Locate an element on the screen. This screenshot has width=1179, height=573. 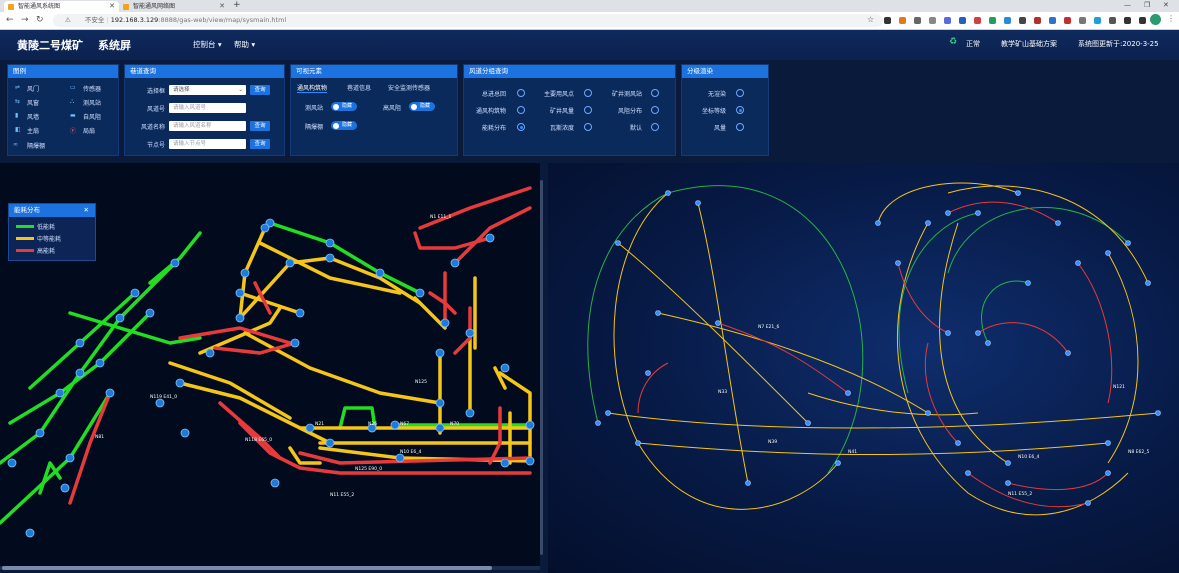
airway-number-input: 请输入风道号 is located at coordinates (207, 108).